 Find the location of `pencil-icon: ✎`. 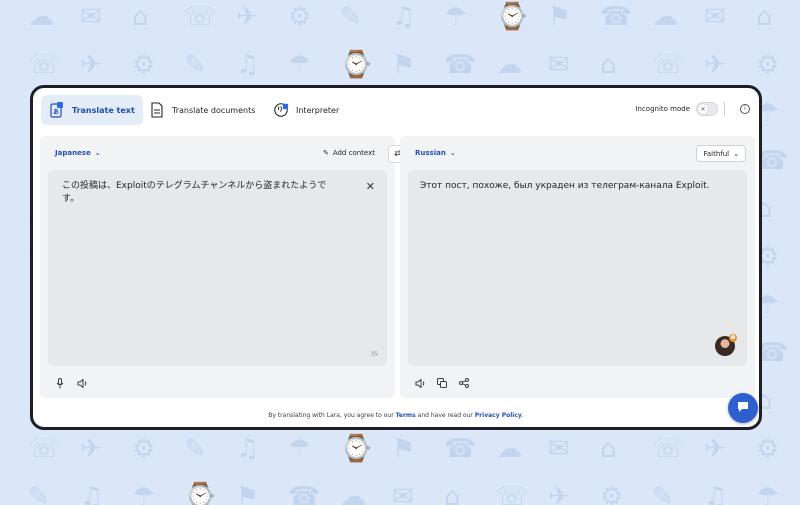

pencil-icon: ✎ is located at coordinates (325, 153).